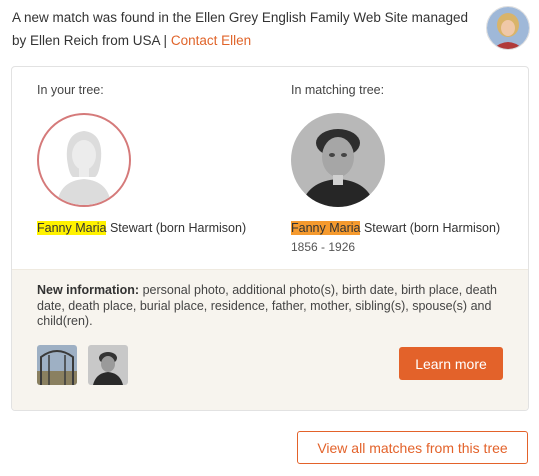  I want to click on contact-link: Contact Ellen, so click(211, 40).